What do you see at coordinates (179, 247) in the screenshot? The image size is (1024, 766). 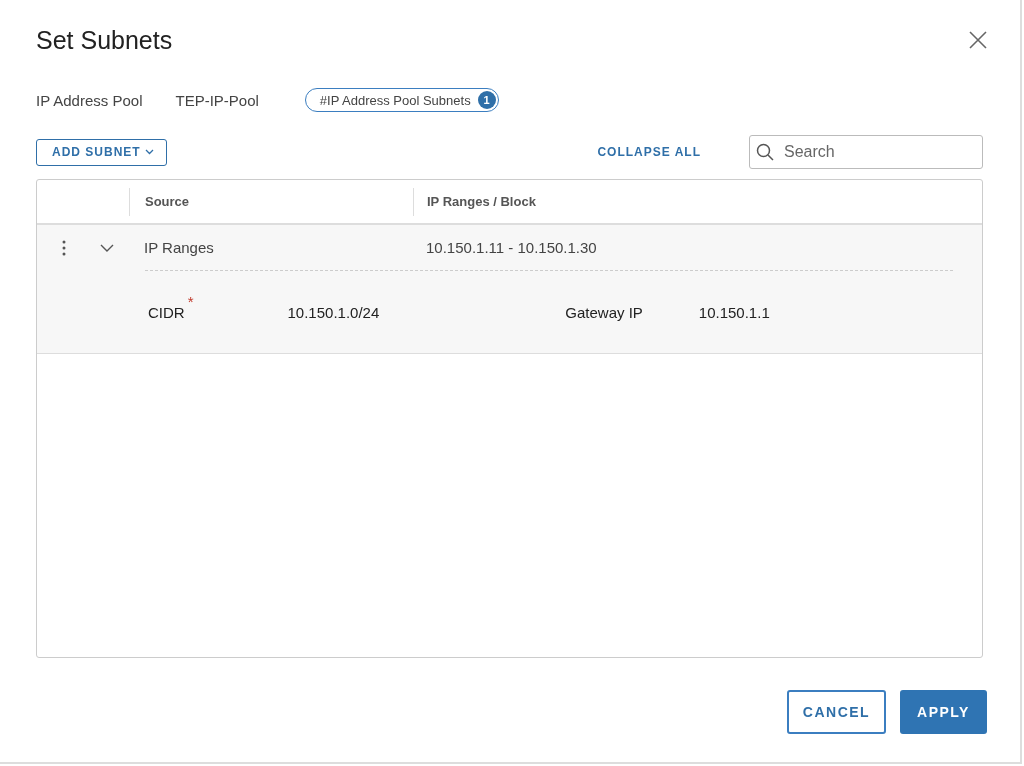 I see `table-cell: IP Ranges` at bounding box center [179, 247].